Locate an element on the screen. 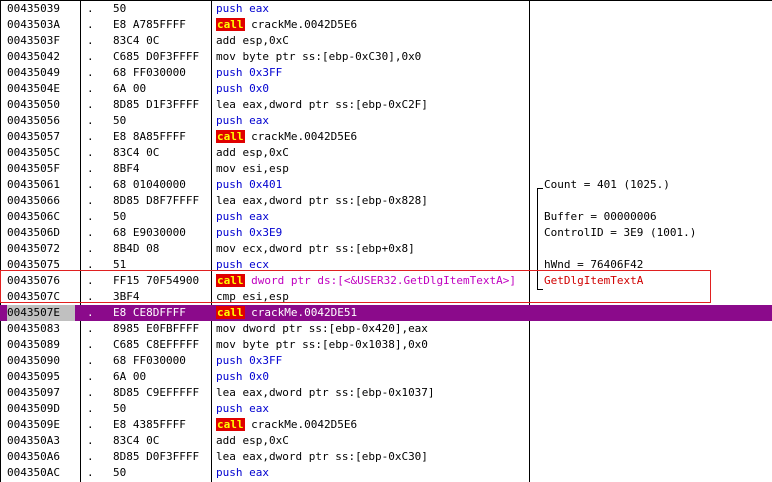 The height and width of the screenshot is (482, 772). operands: crackMe.0042DE51 is located at coordinates (304, 312).